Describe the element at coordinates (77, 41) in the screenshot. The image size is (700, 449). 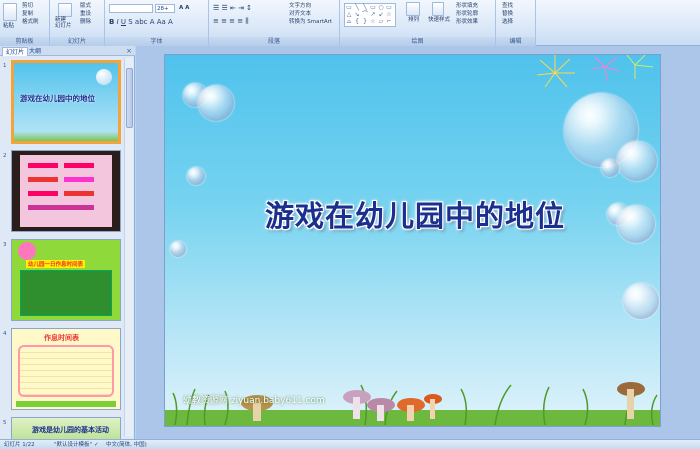
I see `slides-group-label: 幻灯片` at that location.